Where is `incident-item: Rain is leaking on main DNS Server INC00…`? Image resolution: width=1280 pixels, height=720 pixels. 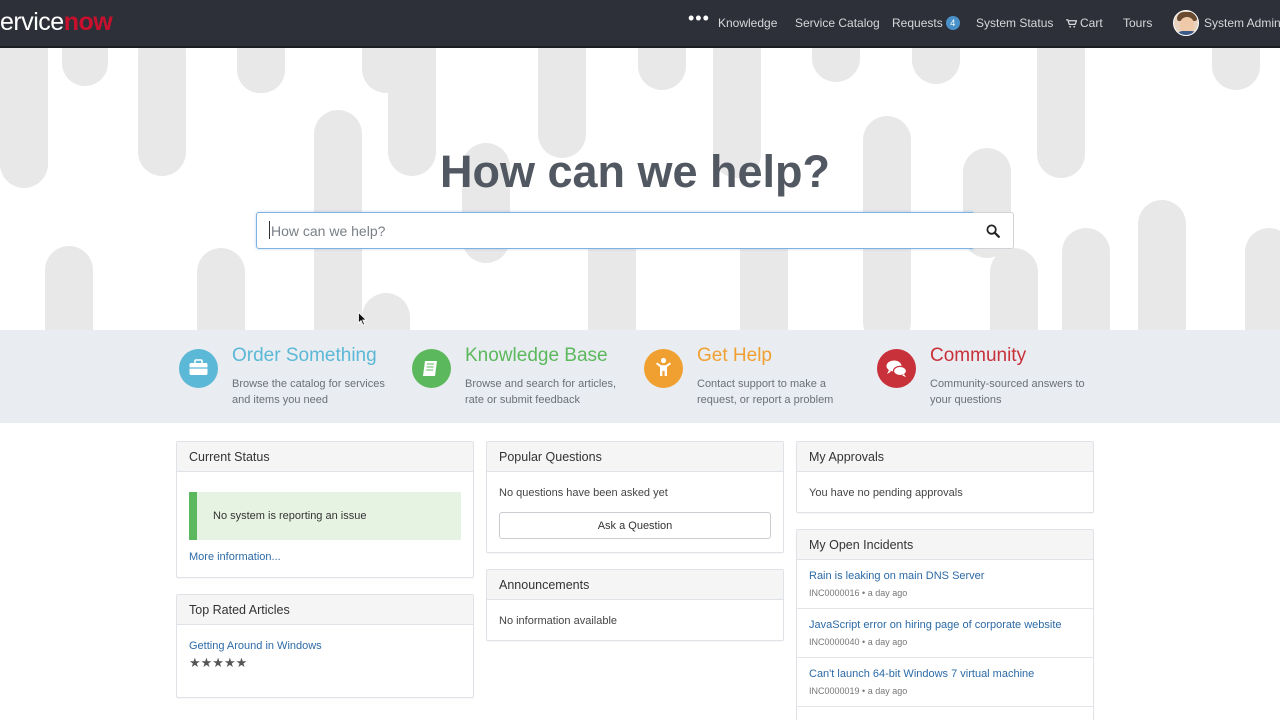
incident-item: Rain is leaking on main DNS Server INC00… is located at coordinates (945, 584).